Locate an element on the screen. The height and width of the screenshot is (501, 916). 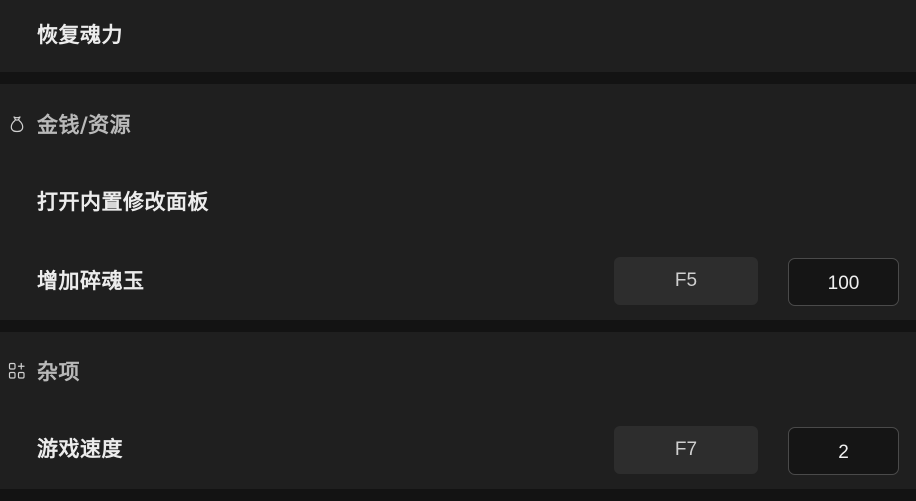
open-mod-panel-row: 打开内置修改面板 is located at coordinates (458, 201).